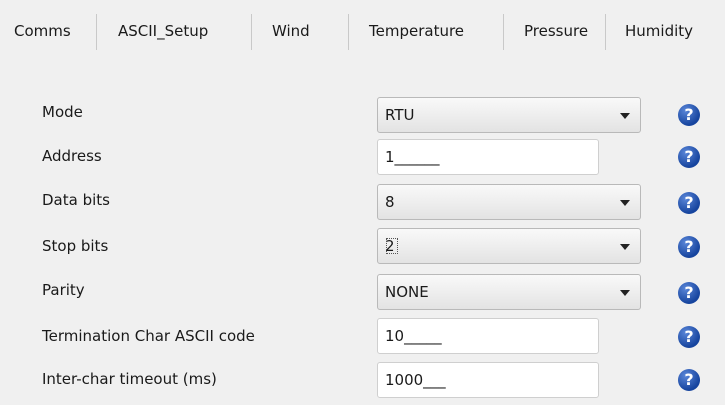  I want to click on data-bits-select: 8, so click(509, 202).